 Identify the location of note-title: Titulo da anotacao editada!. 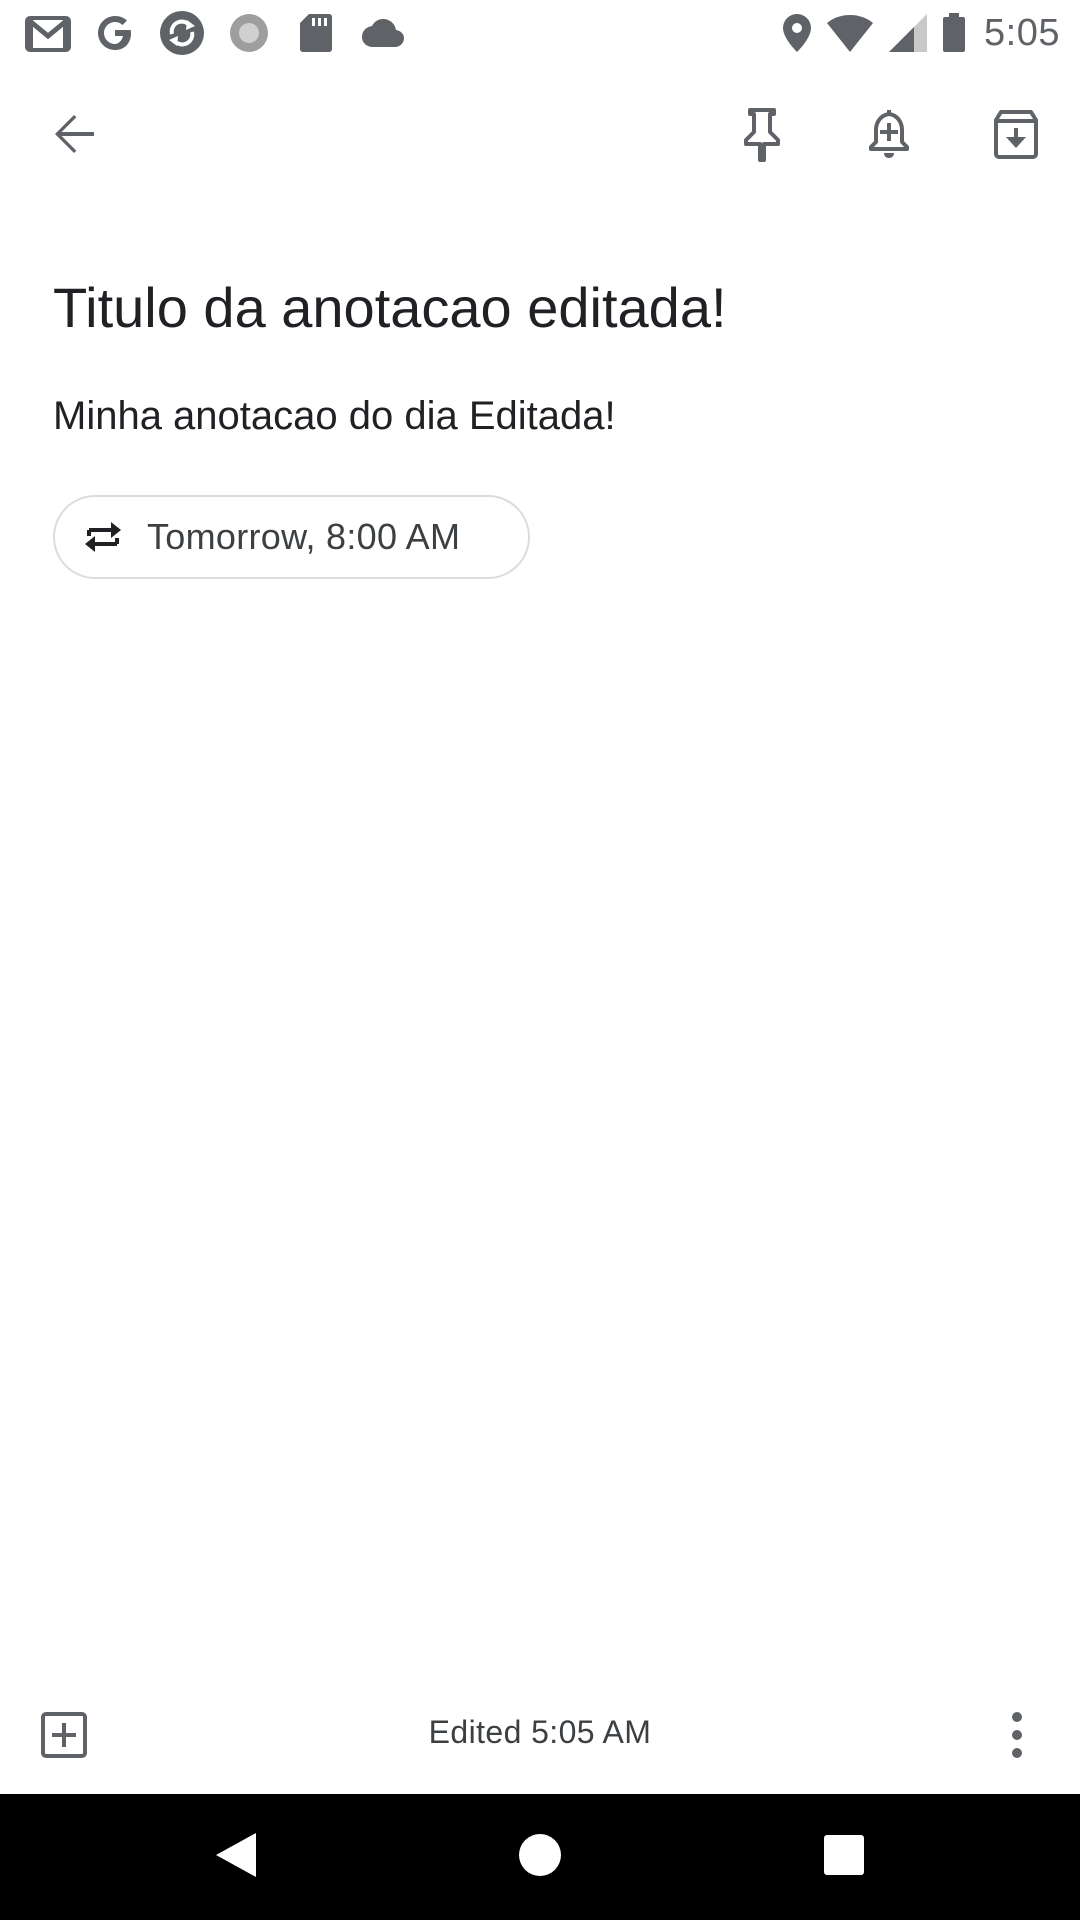
(543, 308).